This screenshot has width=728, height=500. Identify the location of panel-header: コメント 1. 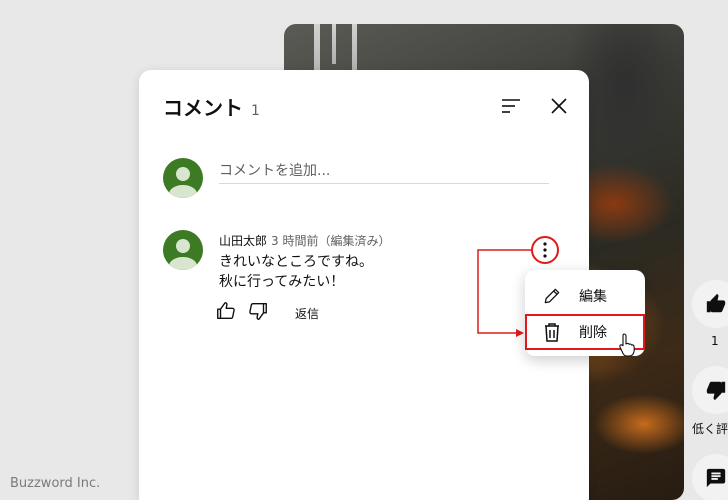
(211, 106).